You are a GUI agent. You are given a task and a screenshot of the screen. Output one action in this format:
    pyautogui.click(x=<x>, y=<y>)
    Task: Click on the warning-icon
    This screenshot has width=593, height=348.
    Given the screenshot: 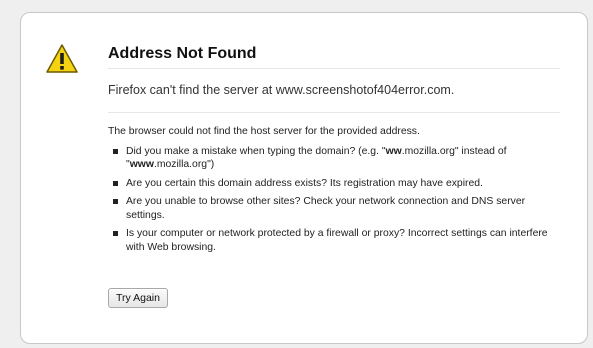 What is the action you would take?
    pyautogui.click(x=62, y=58)
    